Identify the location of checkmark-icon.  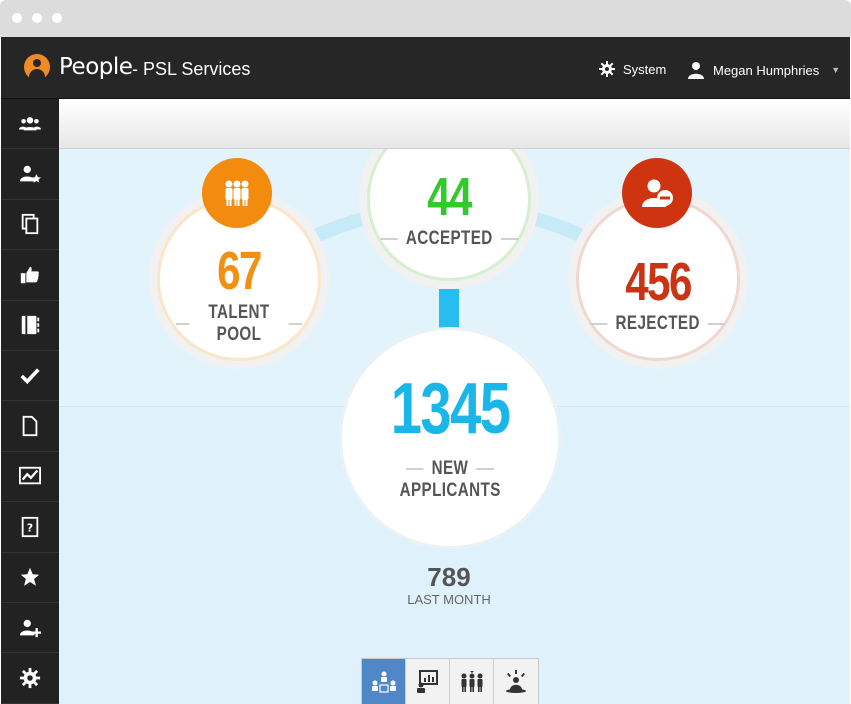
(30, 375).